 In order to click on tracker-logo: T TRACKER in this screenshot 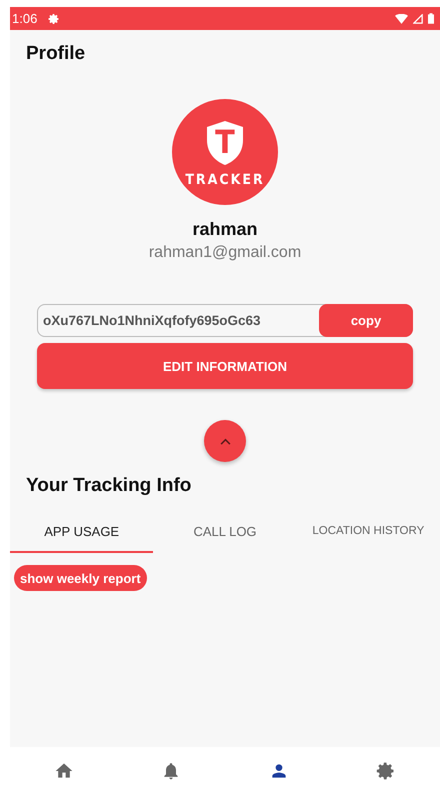, I will do `click(225, 152)`.